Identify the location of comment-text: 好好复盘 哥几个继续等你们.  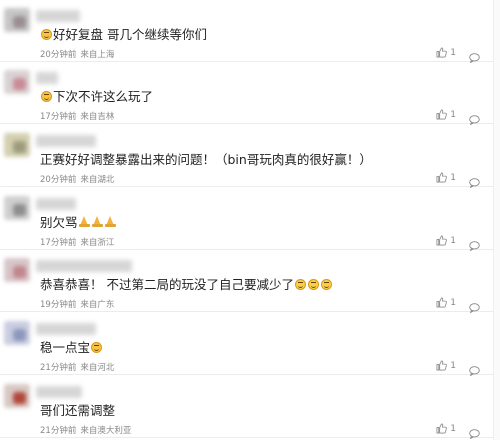
(123, 35).